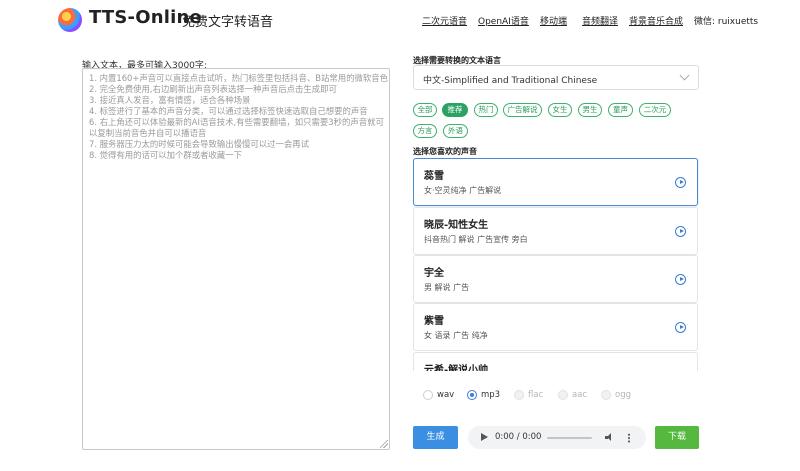  Describe the element at coordinates (455, 131) in the screenshot. I see `tag-foreign: 外语` at that location.